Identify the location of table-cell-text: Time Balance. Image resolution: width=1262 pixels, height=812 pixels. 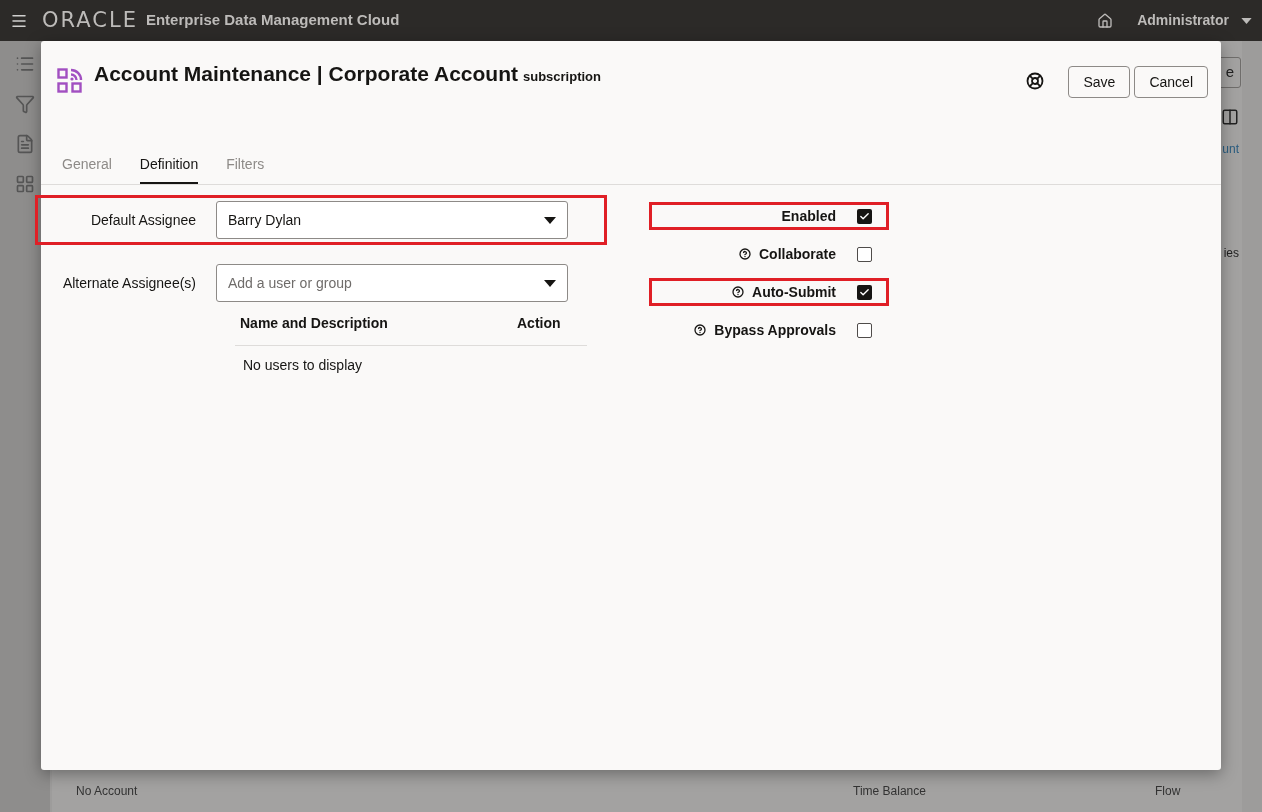
(890, 791).